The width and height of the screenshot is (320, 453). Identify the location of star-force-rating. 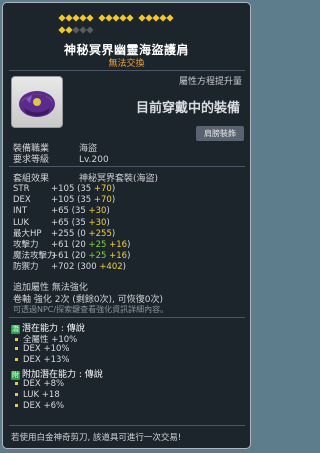
(133, 24).